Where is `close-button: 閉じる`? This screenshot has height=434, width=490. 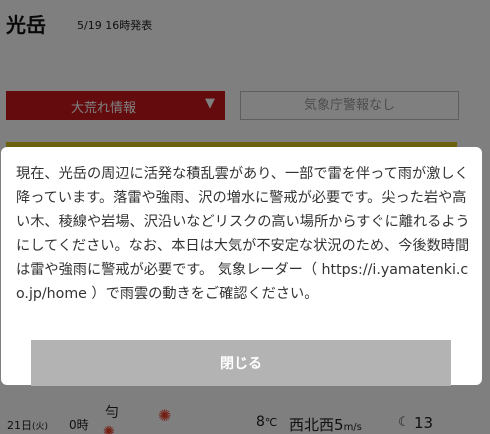 close-button: 閉じる is located at coordinates (241, 363).